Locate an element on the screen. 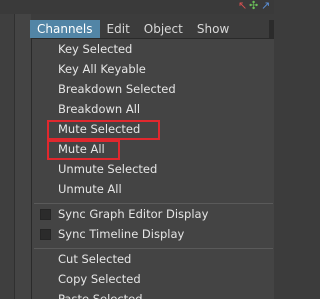 The width and height of the screenshot is (320, 299). left-panel is located at coordinates (7, 156).